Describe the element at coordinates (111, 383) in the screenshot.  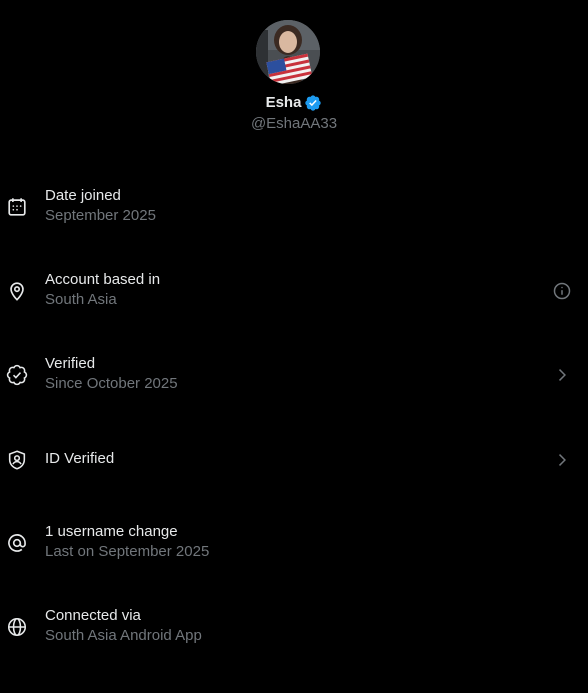
I see `row-subtitle: Since October 2025` at that location.